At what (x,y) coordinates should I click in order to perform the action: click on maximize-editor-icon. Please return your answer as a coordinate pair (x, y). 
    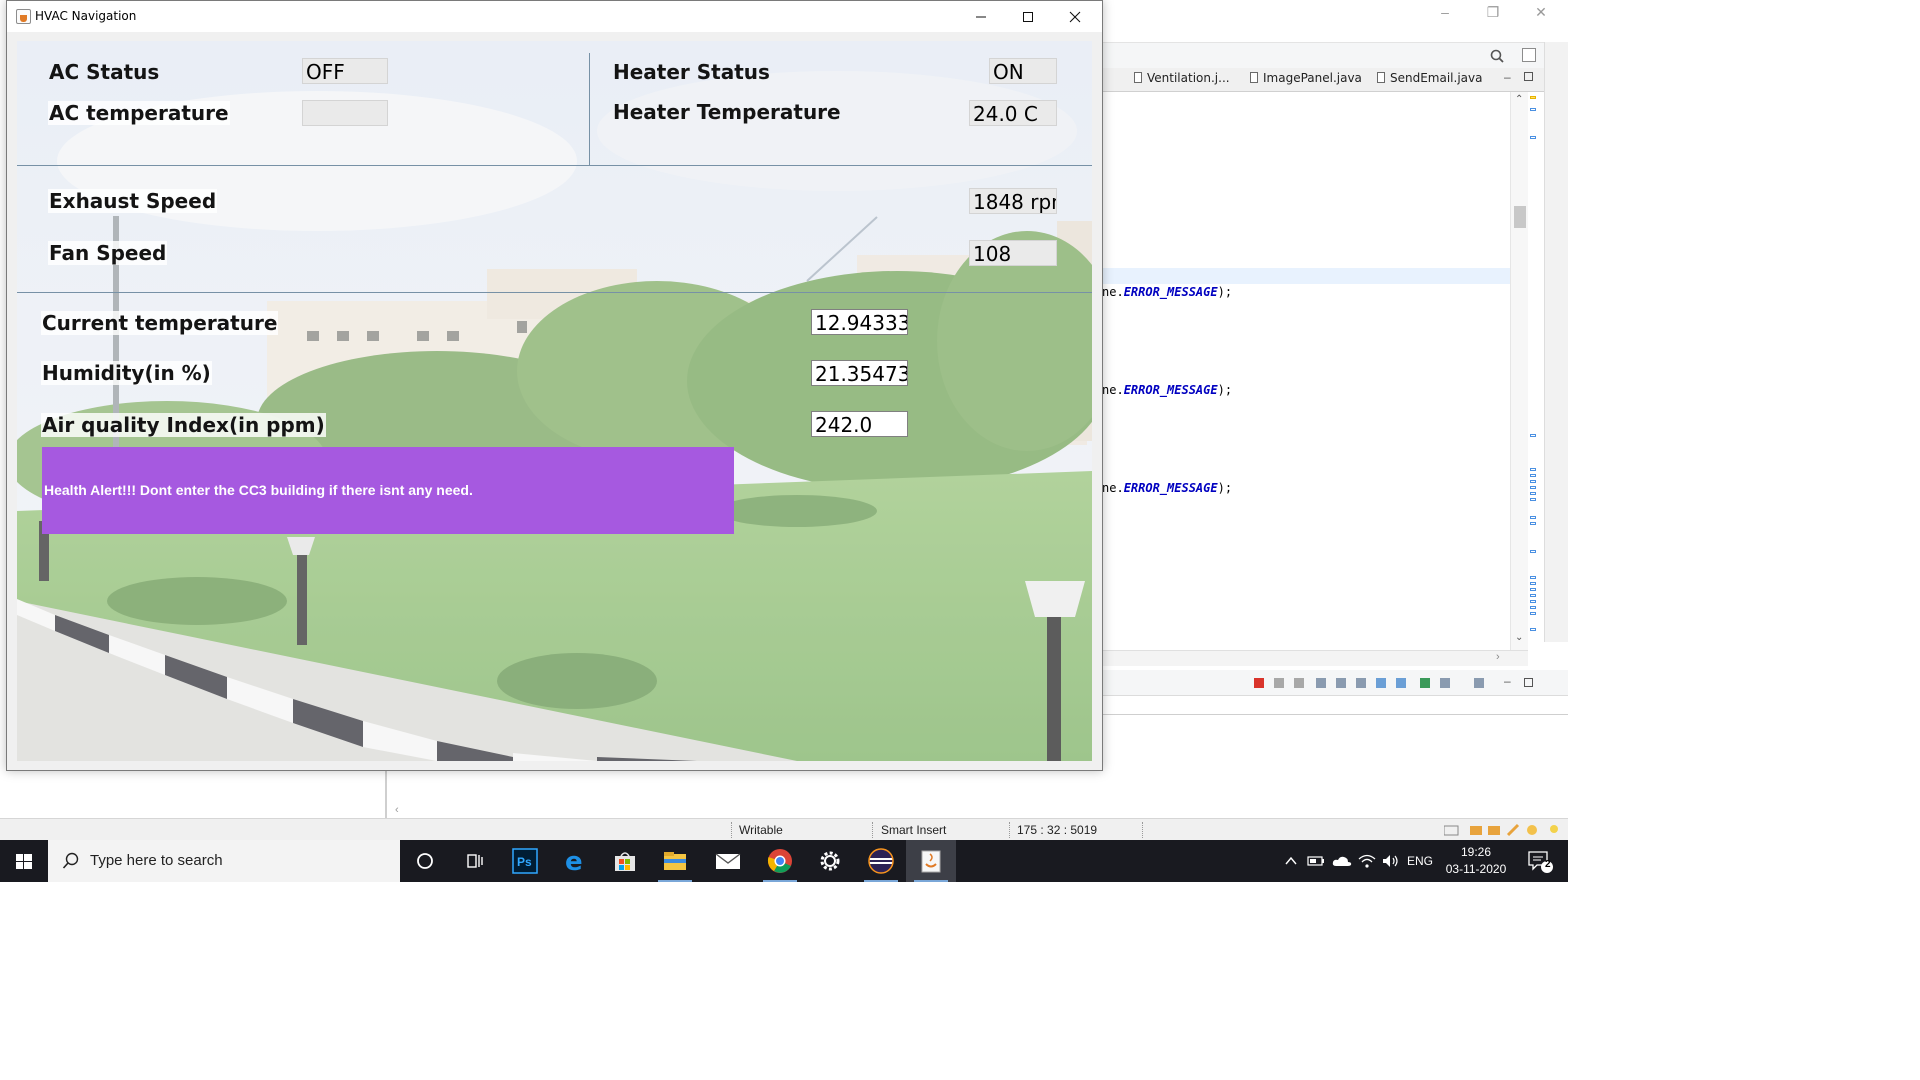
    Looking at the image, I should click on (1528, 76).